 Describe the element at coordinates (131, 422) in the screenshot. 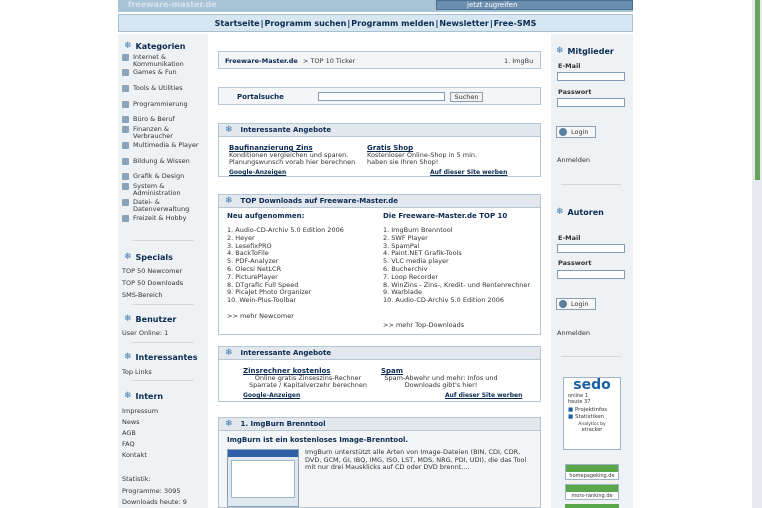

I see `intern-news: News` at that location.